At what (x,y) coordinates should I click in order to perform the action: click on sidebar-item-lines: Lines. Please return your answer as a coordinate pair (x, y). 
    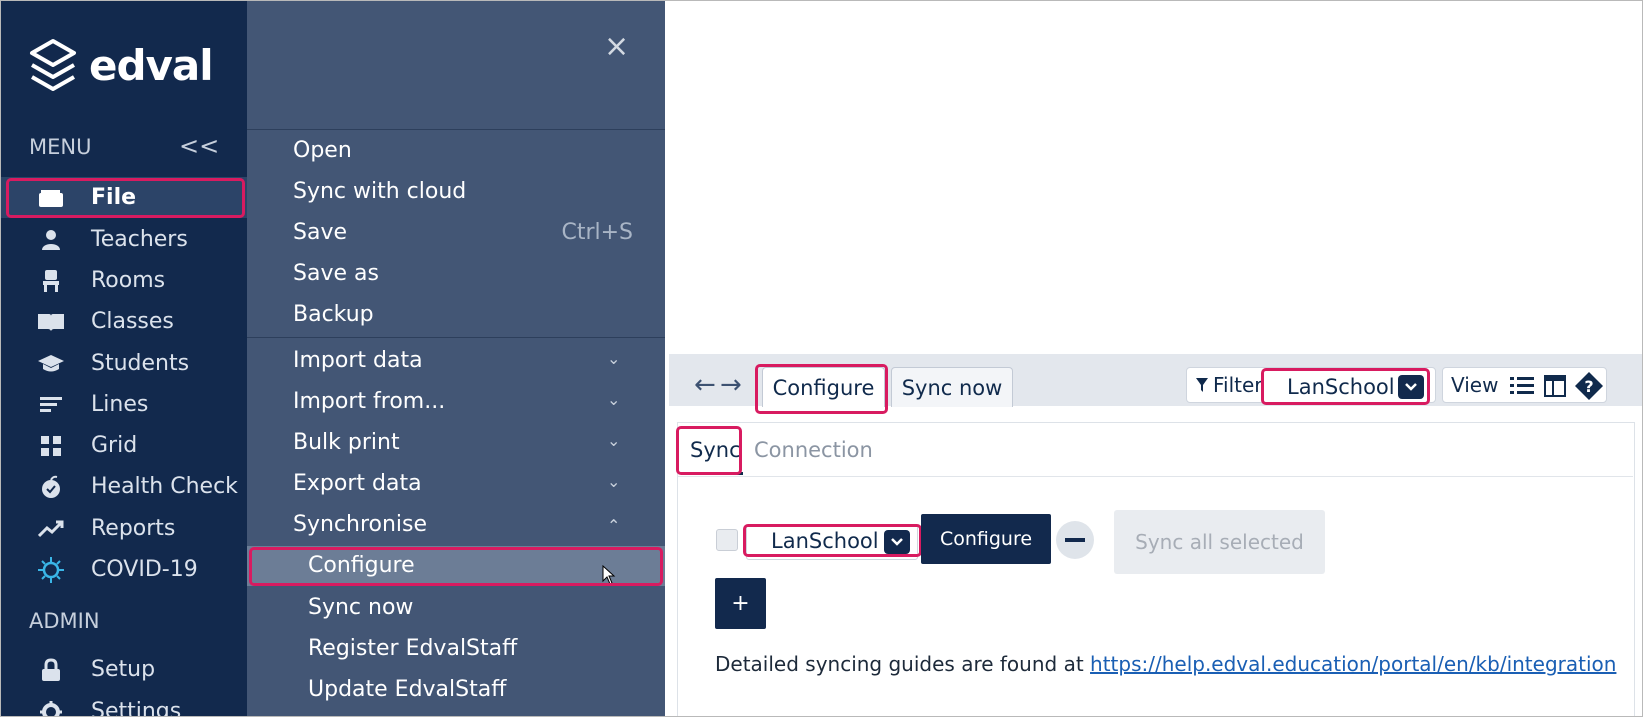
    Looking at the image, I should click on (124, 404).